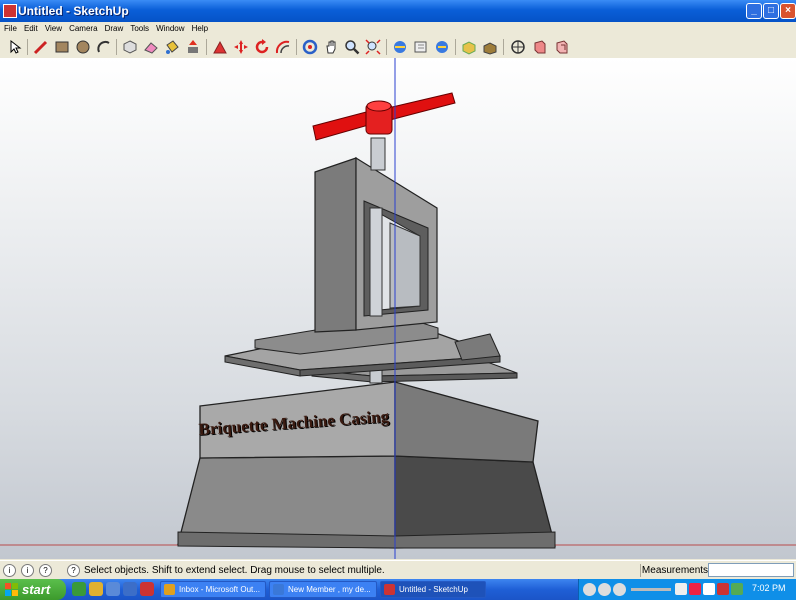 This screenshot has width=796, height=600. Describe the element at coordinates (376, 235) in the screenshot. I see `press-frame` at that location.